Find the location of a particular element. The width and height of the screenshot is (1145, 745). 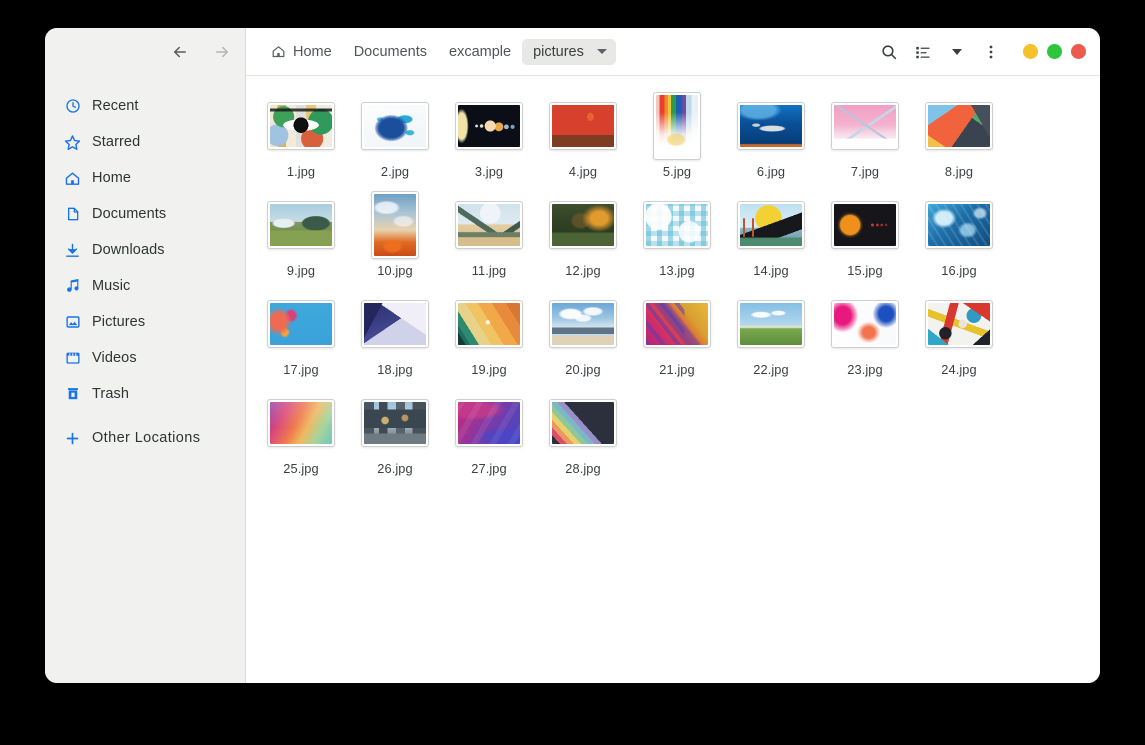

window-close-button is located at coordinates (1078, 51).